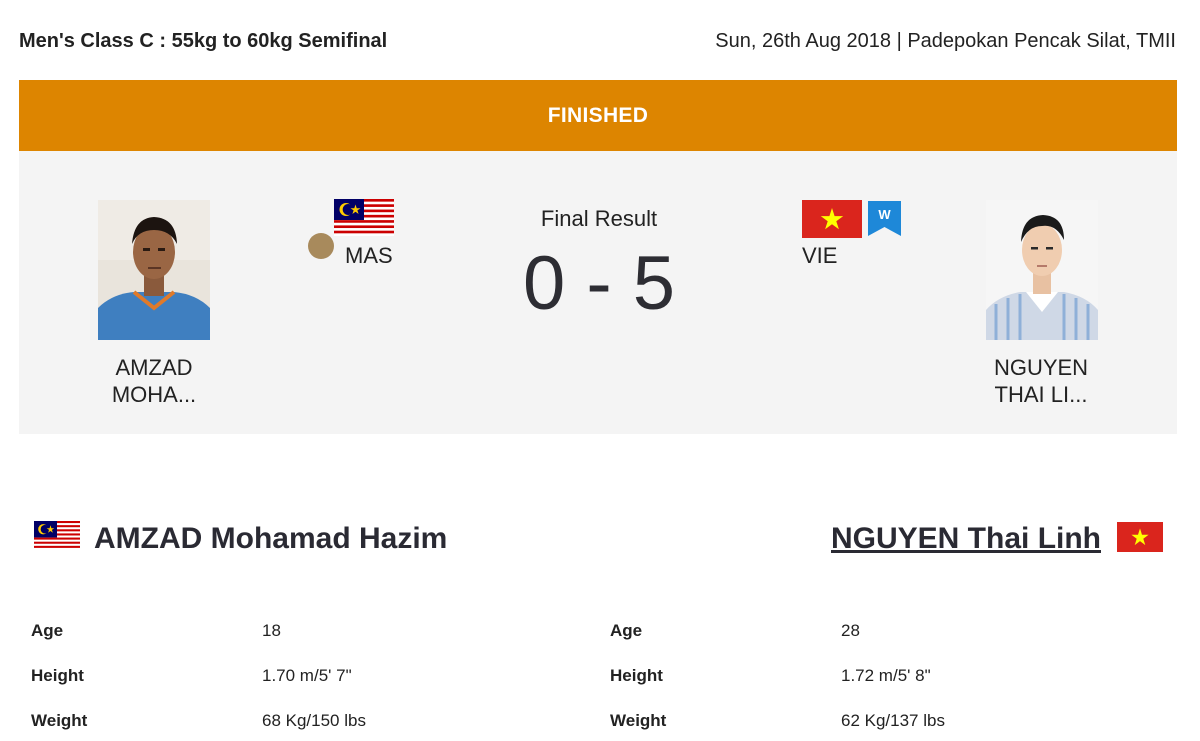 The width and height of the screenshot is (1200, 741). I want to click on stat-value-weight-right: 62 Kg/137 lbs, so click(893, 720).